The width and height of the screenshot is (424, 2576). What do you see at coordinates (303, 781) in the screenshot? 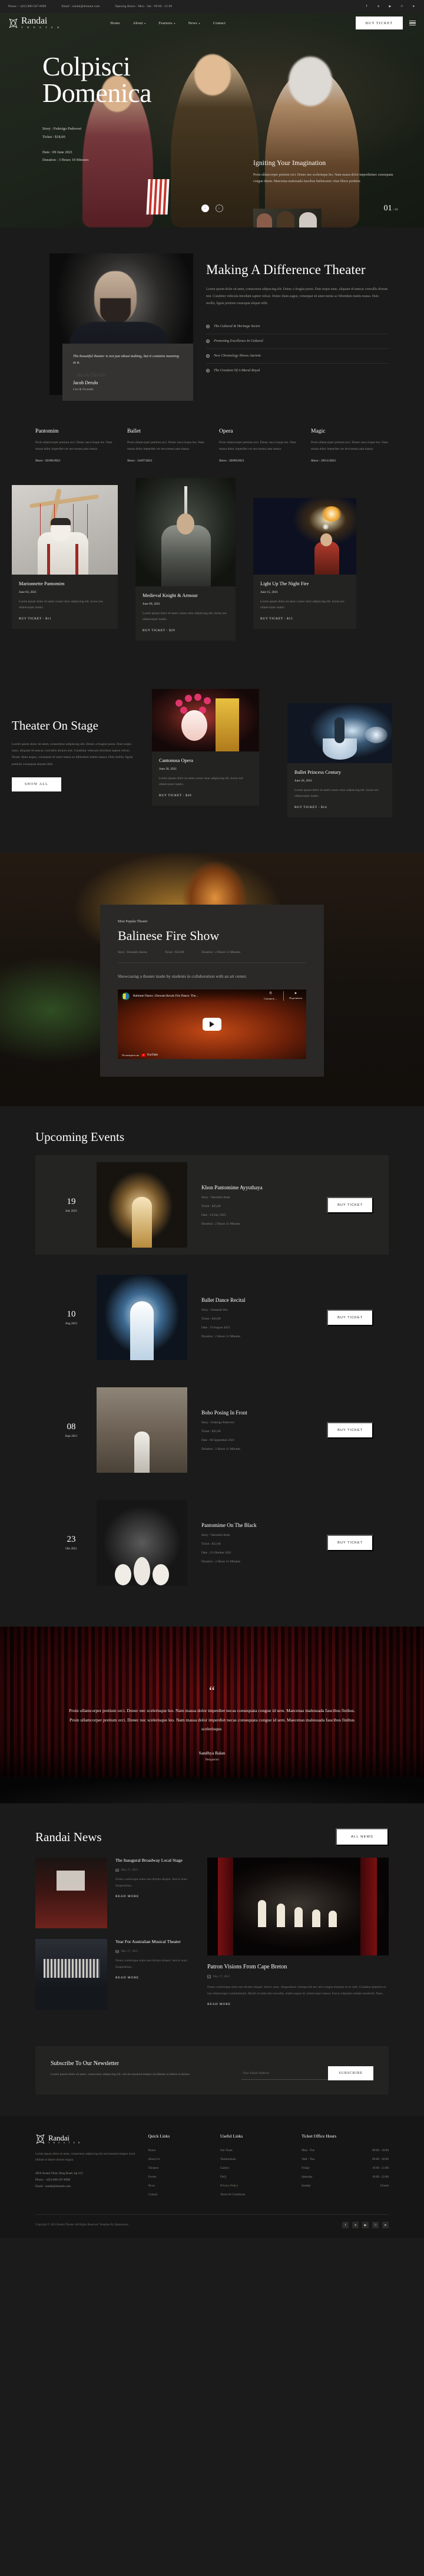
I see `show-date: June 26, 2021` at bounding box center [303, 781].